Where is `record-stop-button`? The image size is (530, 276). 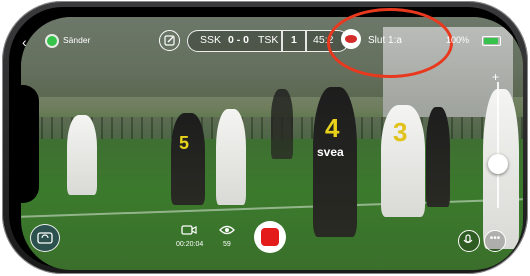
record-stop-button is located at coordinates (270, 237).